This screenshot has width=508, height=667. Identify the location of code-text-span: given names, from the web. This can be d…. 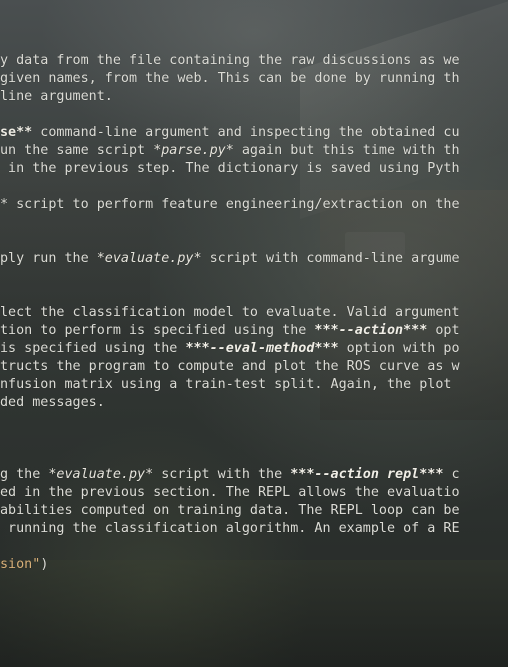
(230, 78).